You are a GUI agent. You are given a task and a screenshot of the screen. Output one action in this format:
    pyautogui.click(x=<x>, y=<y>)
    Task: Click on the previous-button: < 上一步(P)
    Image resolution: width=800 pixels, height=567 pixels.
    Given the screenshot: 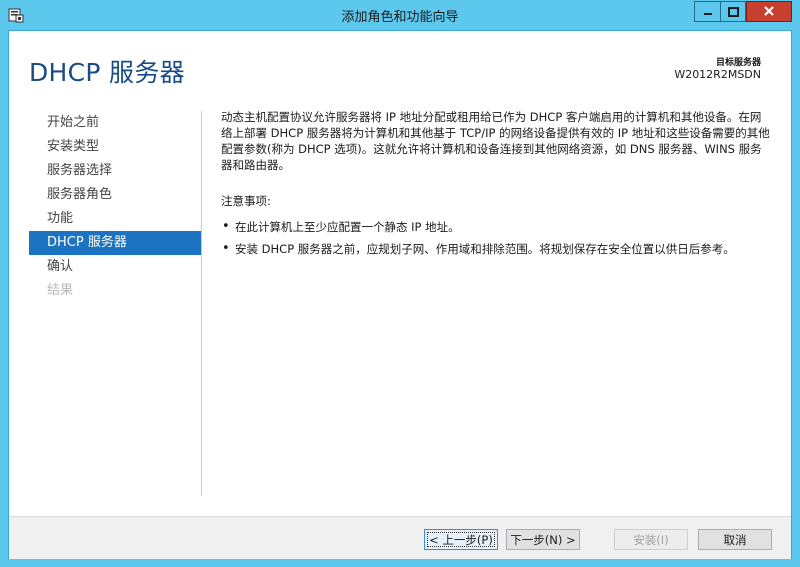 What is the action you would take?
    pyautogui.click(x=461, y=539)
    